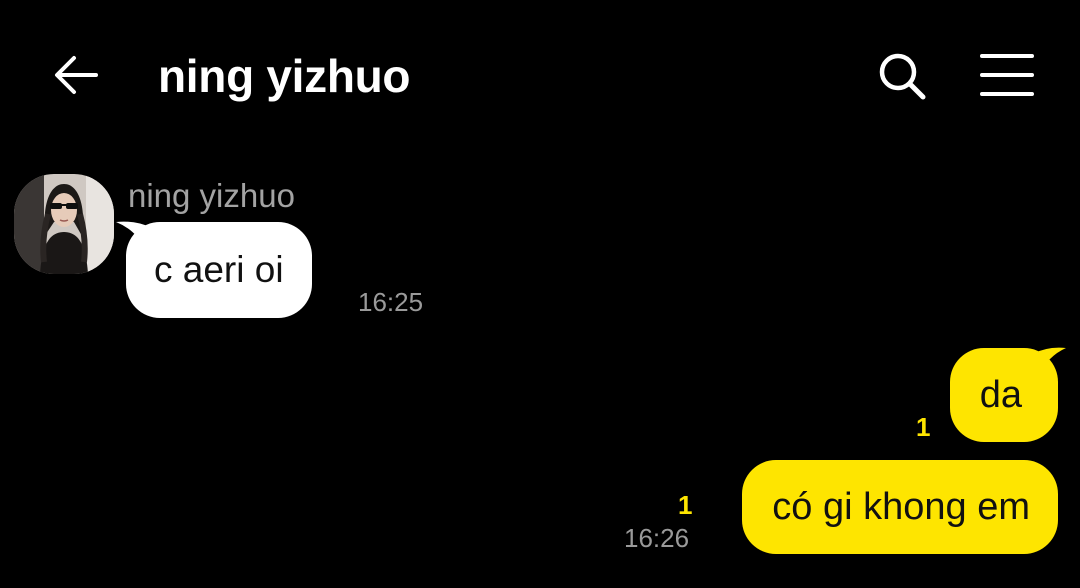 Image resolution: width=1080 pixels, height=588 pixels. I want to click on avatar-photo, so click(64, 224).